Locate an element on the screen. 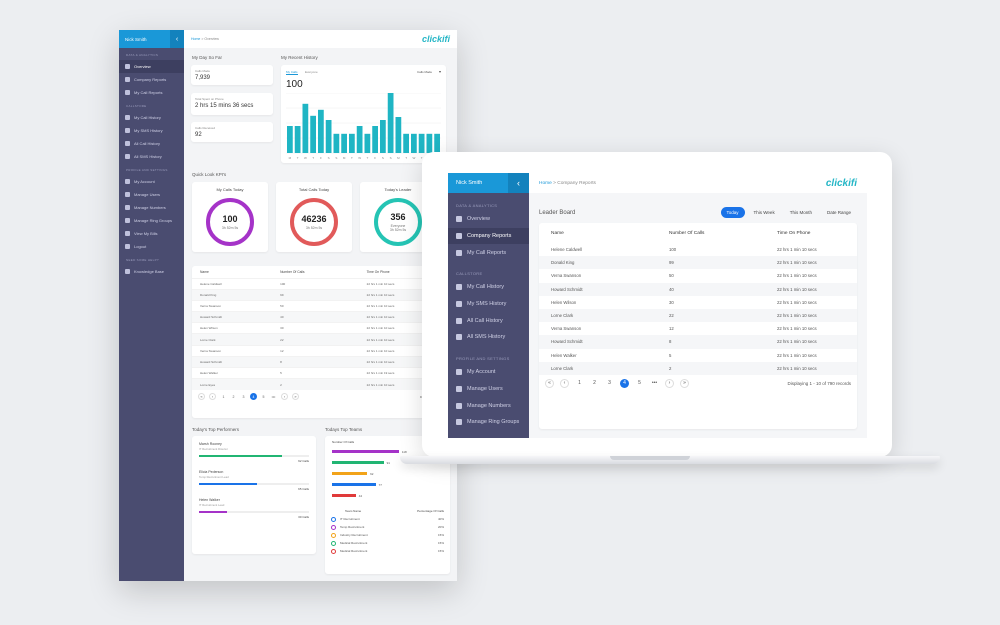 Image resolution: width=1000 pixels, height=625 pixels. table-row: Helen Walker 5 22 hrs 1 min 19 secs is located at coordinates (323, 372).